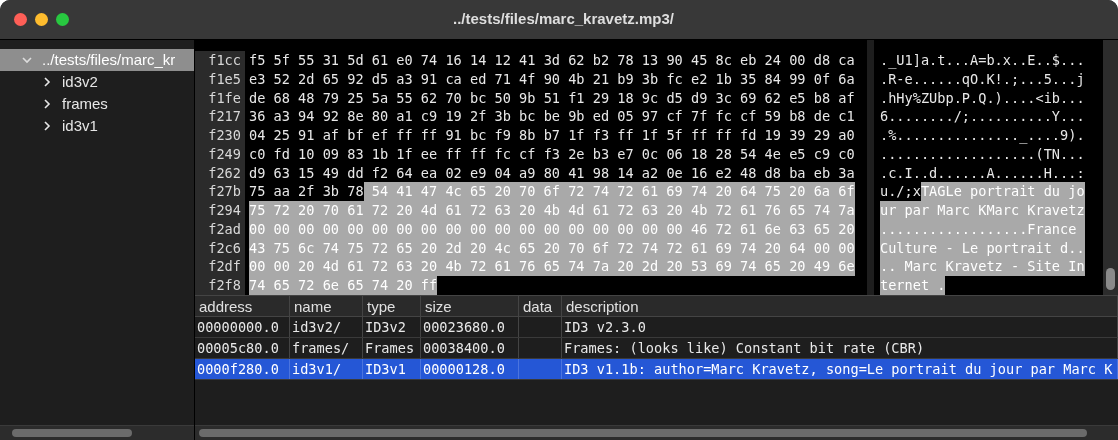 This screenshot has height=440, width=1118. I want to click on hex-bytes: 74 65 72 6e 65 74 20 ff, so click(343, 285).